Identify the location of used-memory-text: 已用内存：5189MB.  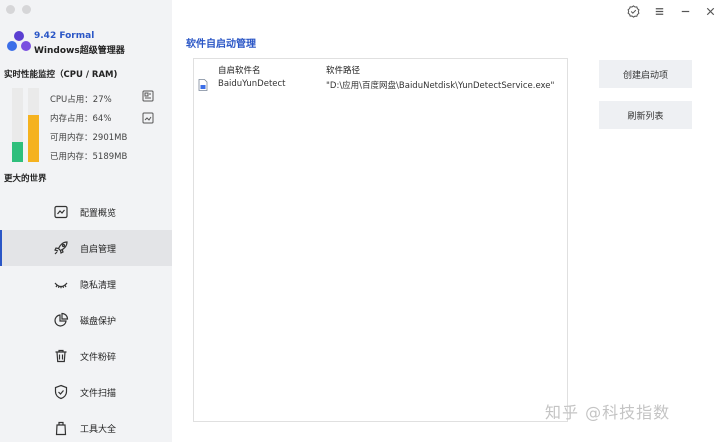
(89, 157).